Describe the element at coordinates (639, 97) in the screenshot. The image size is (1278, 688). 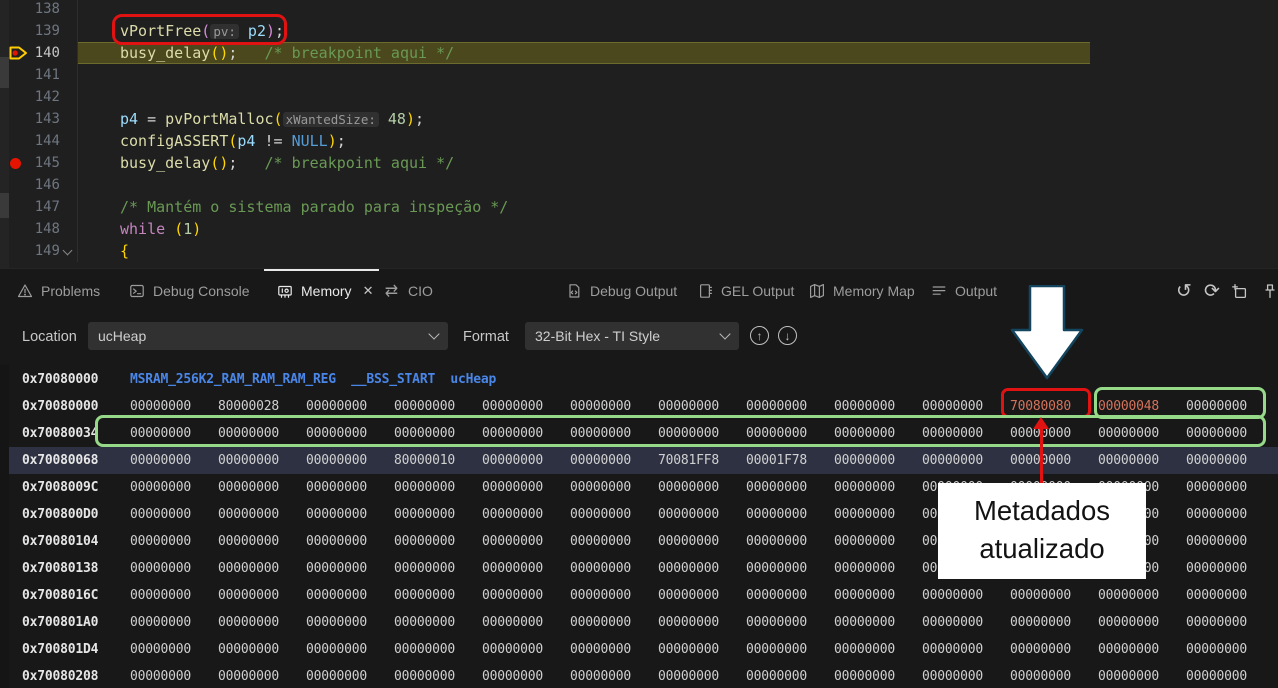
I see `code-line-142: 142` at that location.